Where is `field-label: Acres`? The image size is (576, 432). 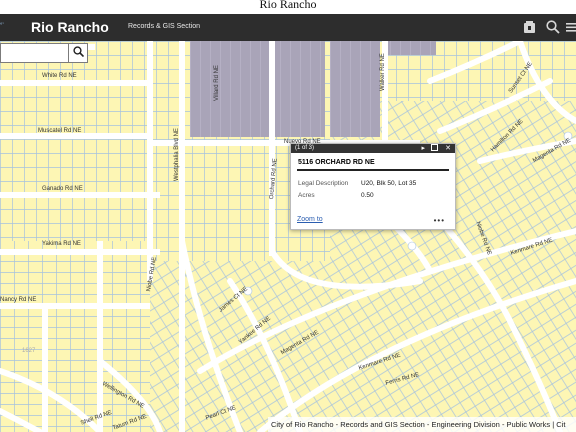 field-label: Acres is located at coordinates (306, 195).